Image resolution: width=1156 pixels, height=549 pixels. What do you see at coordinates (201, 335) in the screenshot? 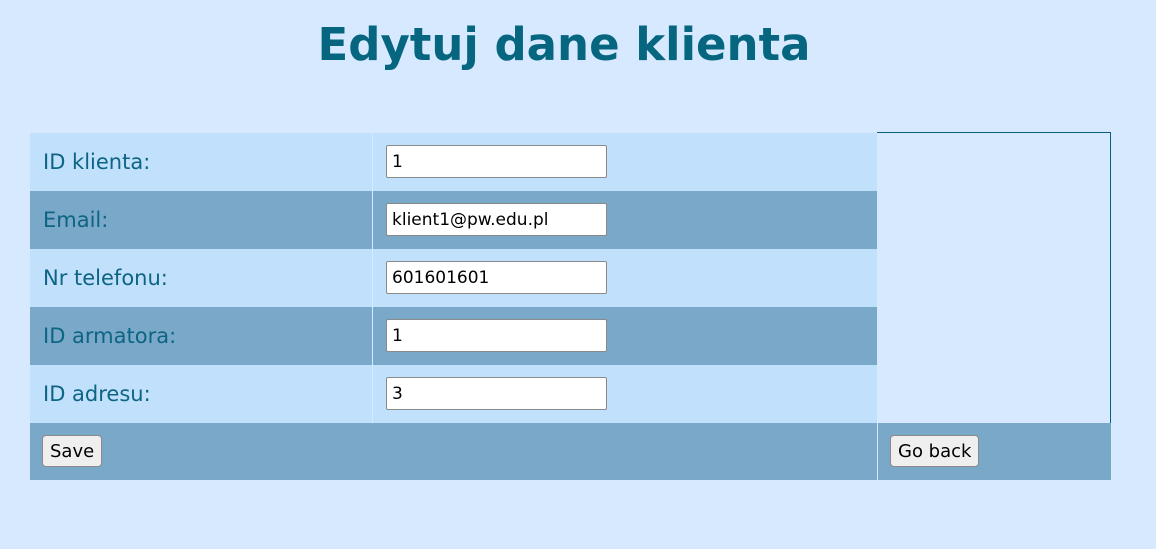
I see `shipowner-id-label: ID armatora:` at bounding box center [201, 335].